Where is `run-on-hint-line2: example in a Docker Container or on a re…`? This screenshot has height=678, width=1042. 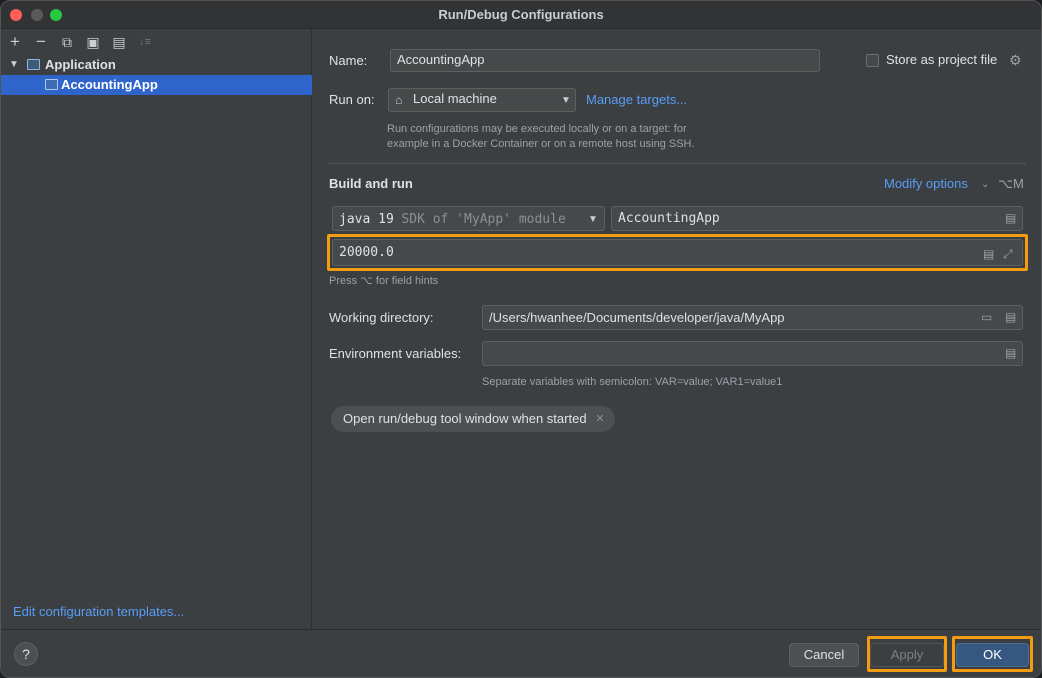
run-on-hint-line2: example in a Docker Container or on a re… is located at coordinates (541, 144).